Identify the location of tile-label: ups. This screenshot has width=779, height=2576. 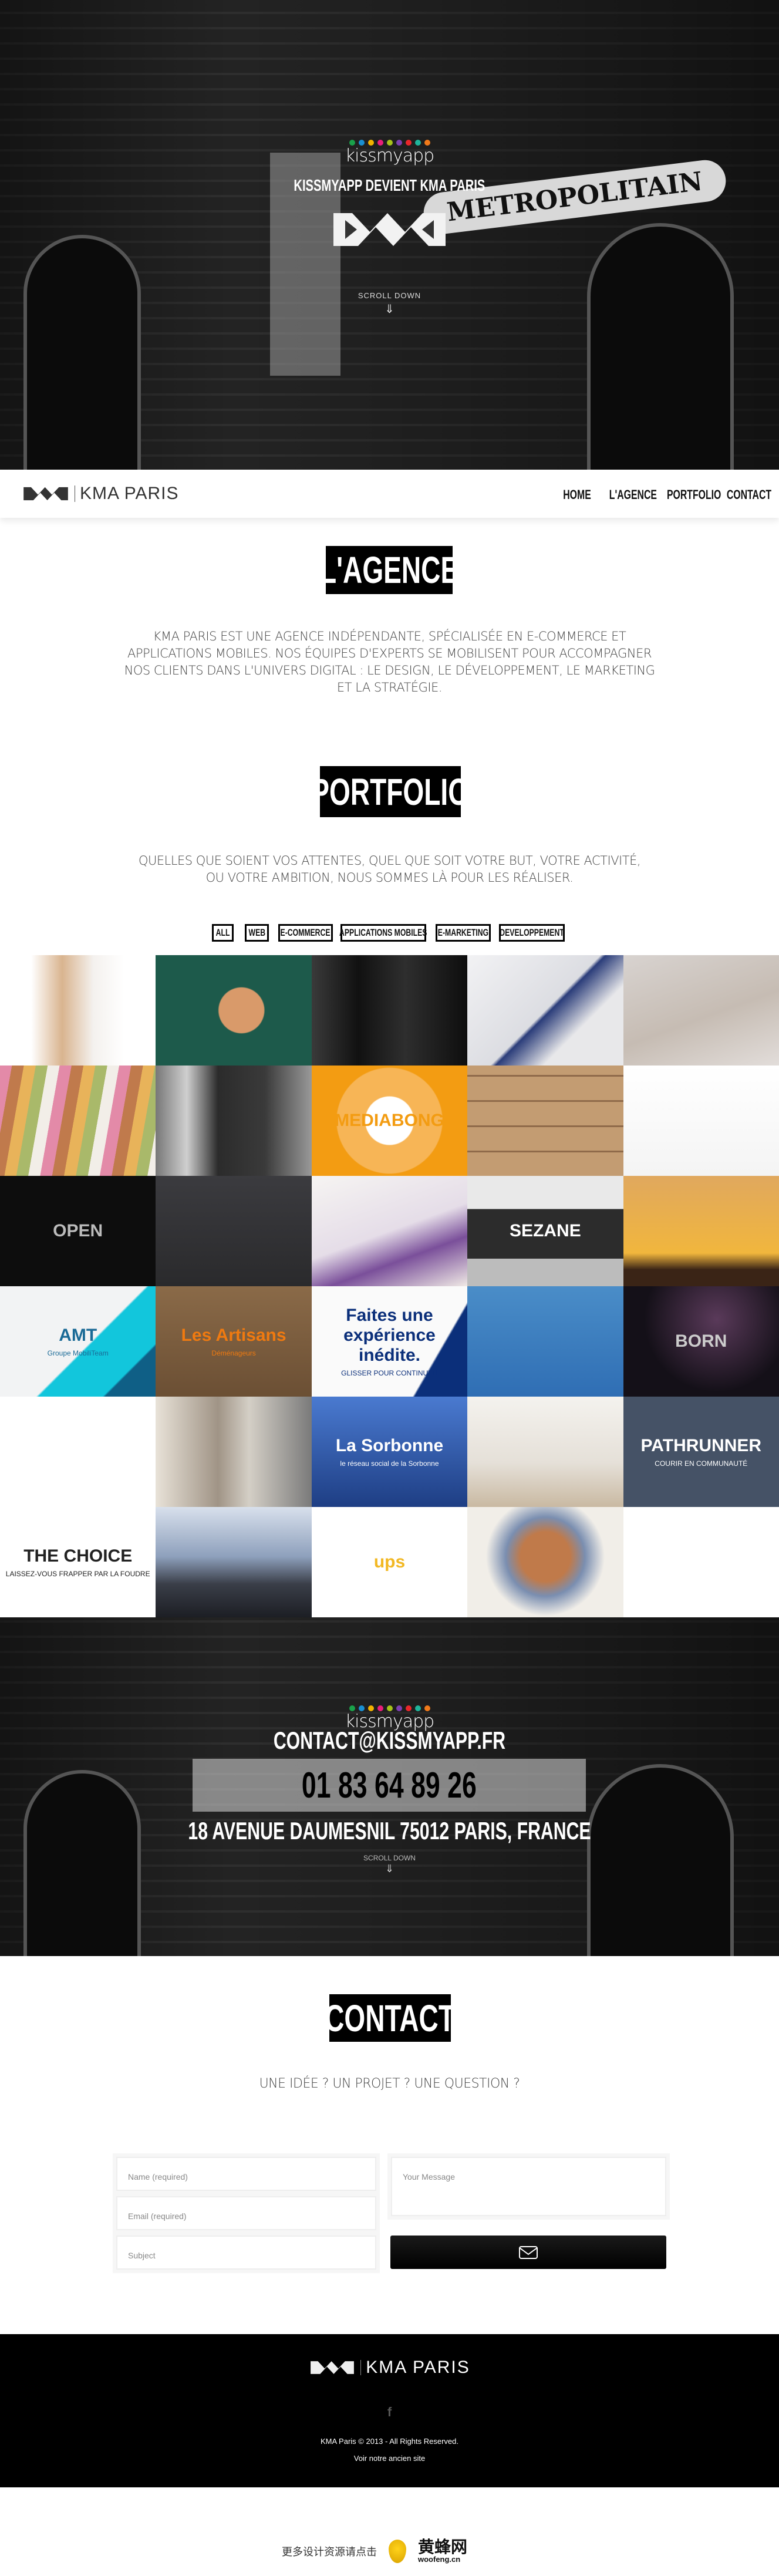
(389, 1562).